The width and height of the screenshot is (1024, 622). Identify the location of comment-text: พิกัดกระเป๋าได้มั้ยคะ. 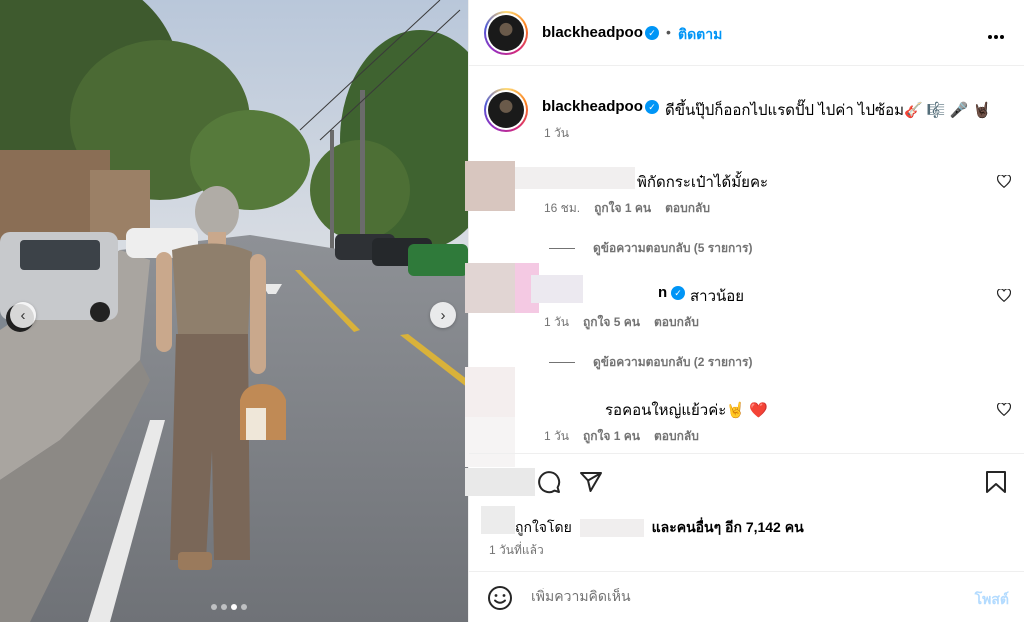
(703, 182).